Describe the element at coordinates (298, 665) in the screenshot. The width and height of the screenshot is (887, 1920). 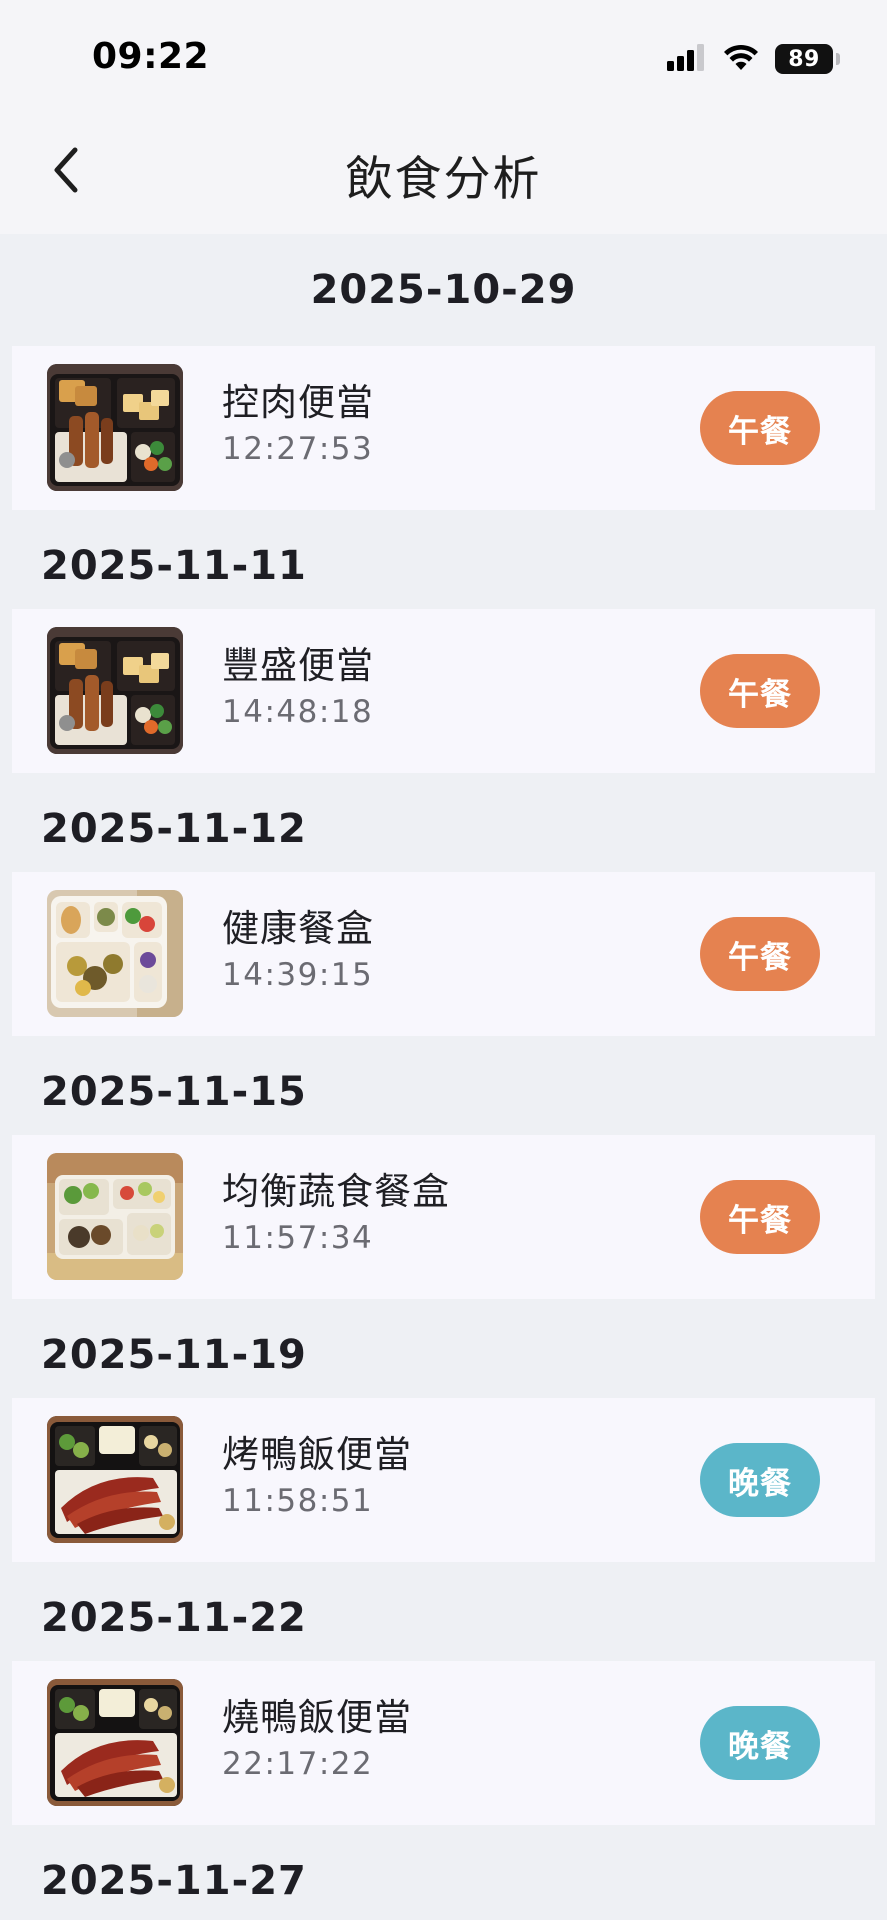
I see `meal-name: 豐盛便當` at that location.